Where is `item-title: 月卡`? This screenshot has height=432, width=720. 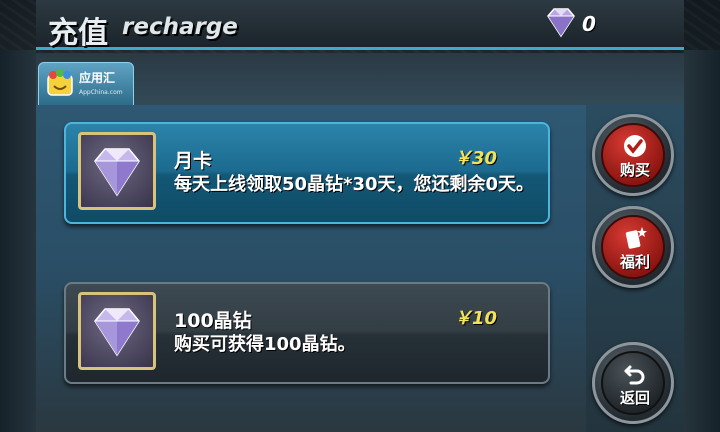 item-title: 月卡 is located at coordinates (193, 161).